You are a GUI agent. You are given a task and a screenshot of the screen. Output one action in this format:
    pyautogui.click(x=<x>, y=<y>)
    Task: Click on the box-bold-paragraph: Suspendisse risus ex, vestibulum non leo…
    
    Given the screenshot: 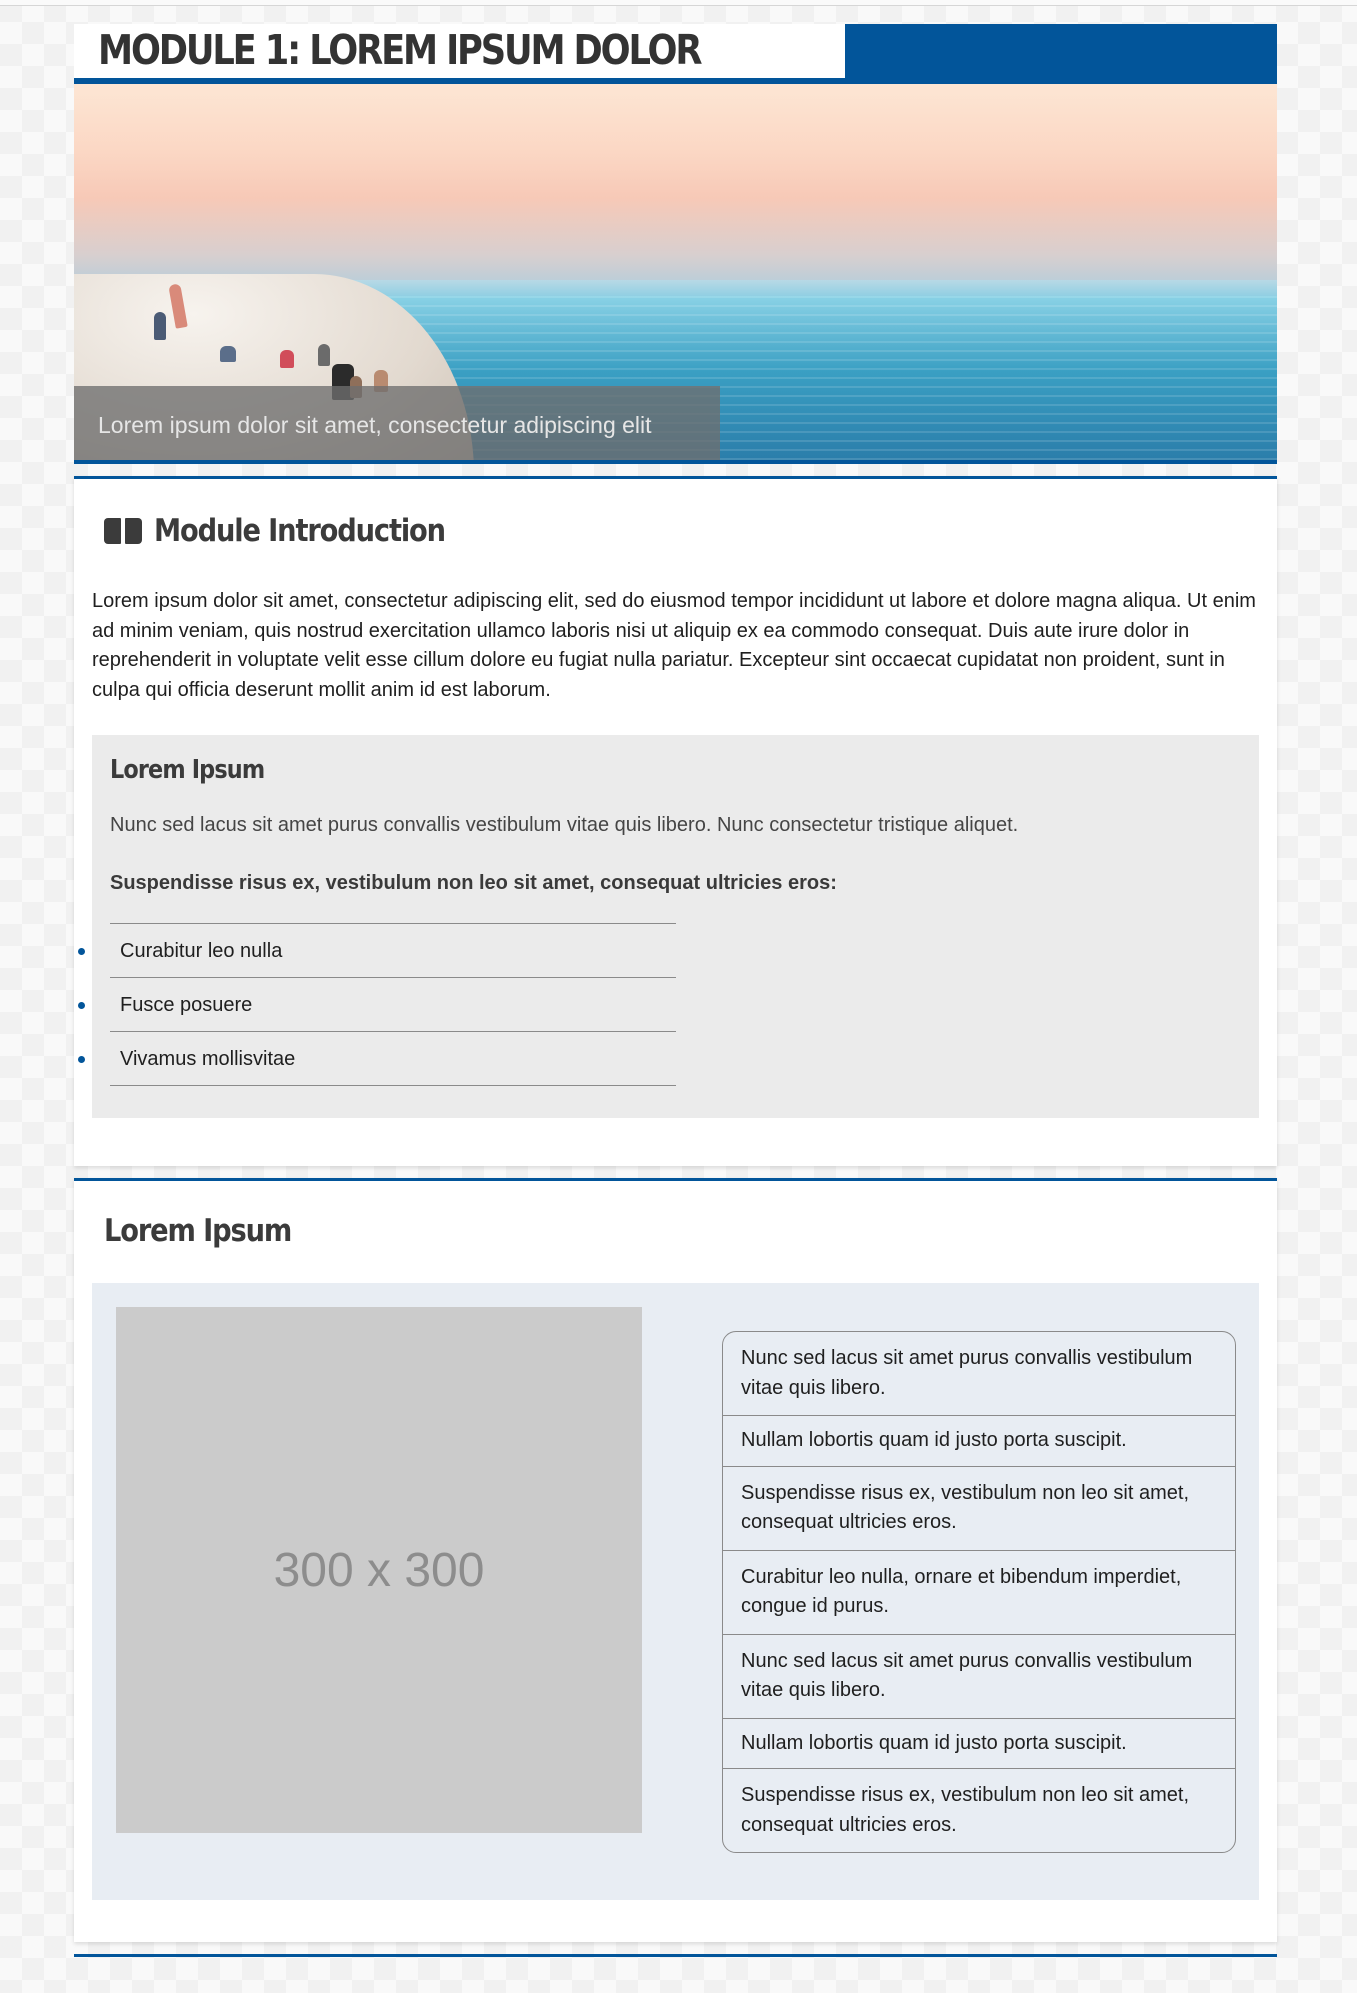 What is the action you would take?
    pyautogui.click(x=473, y=883)
    